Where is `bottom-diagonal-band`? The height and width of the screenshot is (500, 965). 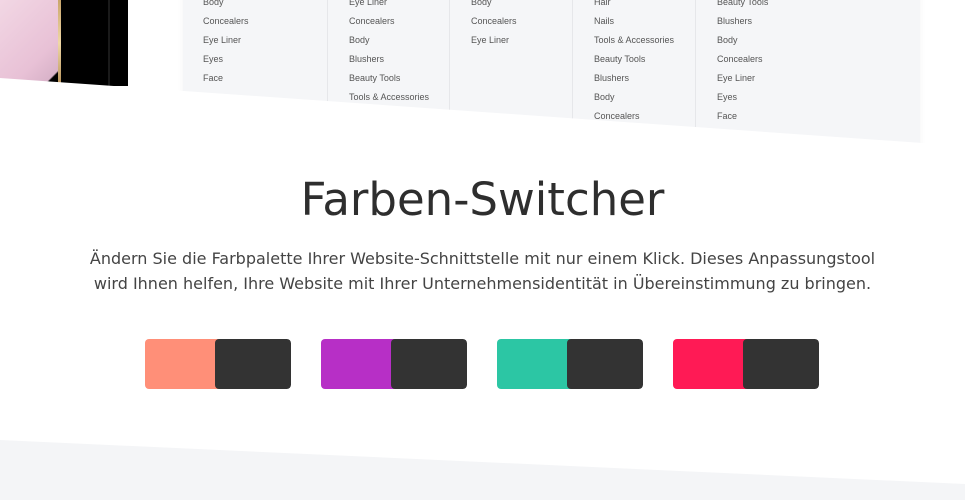 bottom-diagonal-band is located at coordinates (482, 470).